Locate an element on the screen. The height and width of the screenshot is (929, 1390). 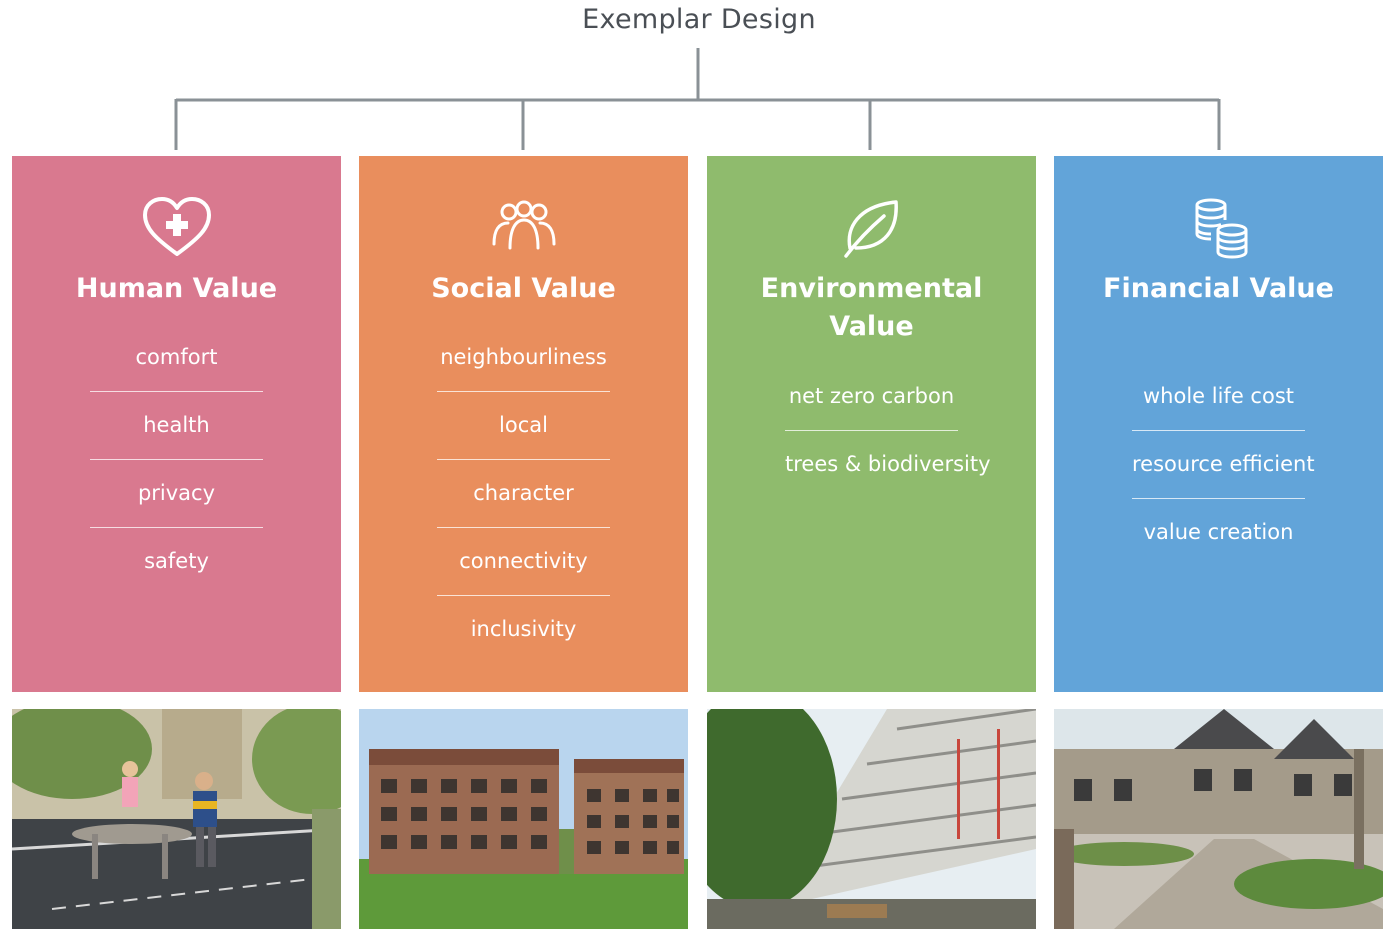
environmental-value-heading: Environmental Value is located at coordinates (871, 307).